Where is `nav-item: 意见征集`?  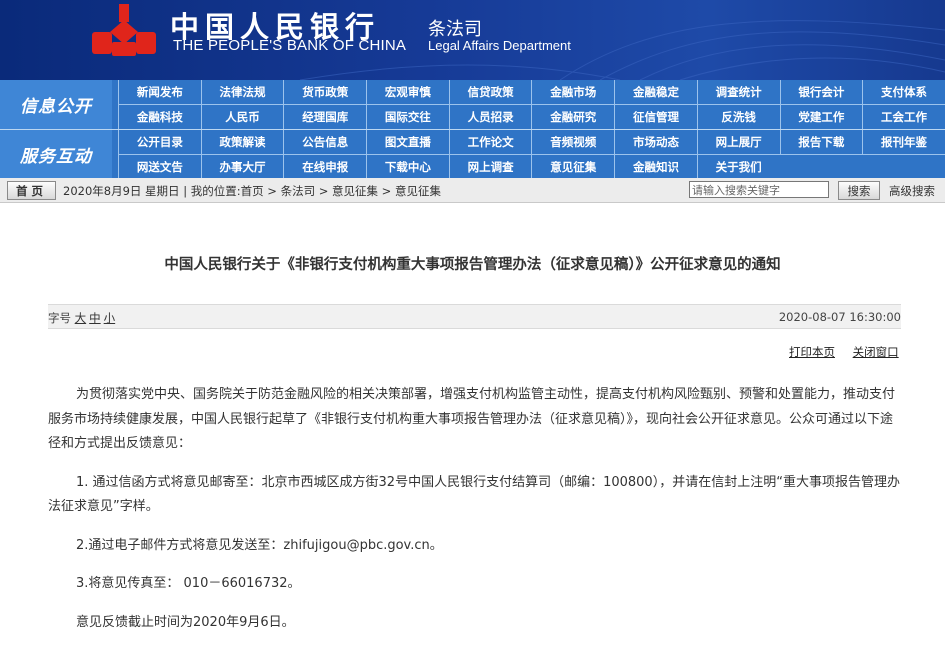 nav-item: 意见征集 is located at coordinates (572, 167).